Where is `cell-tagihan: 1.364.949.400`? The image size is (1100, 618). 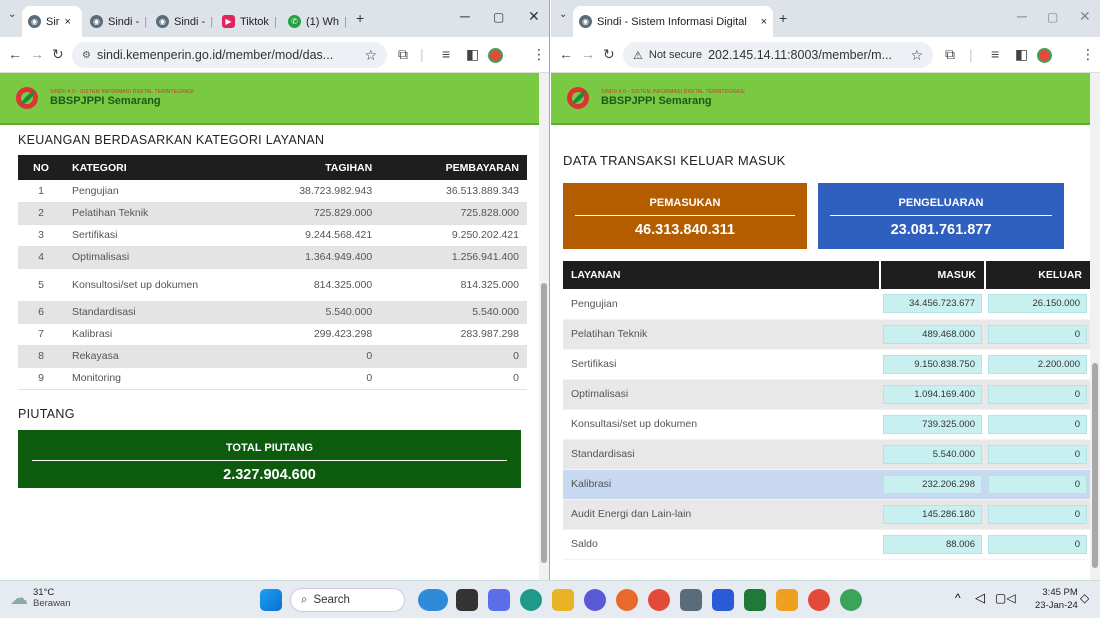
cell-tagihan: 1.364.949.400 is located at coordinates (307, 257).